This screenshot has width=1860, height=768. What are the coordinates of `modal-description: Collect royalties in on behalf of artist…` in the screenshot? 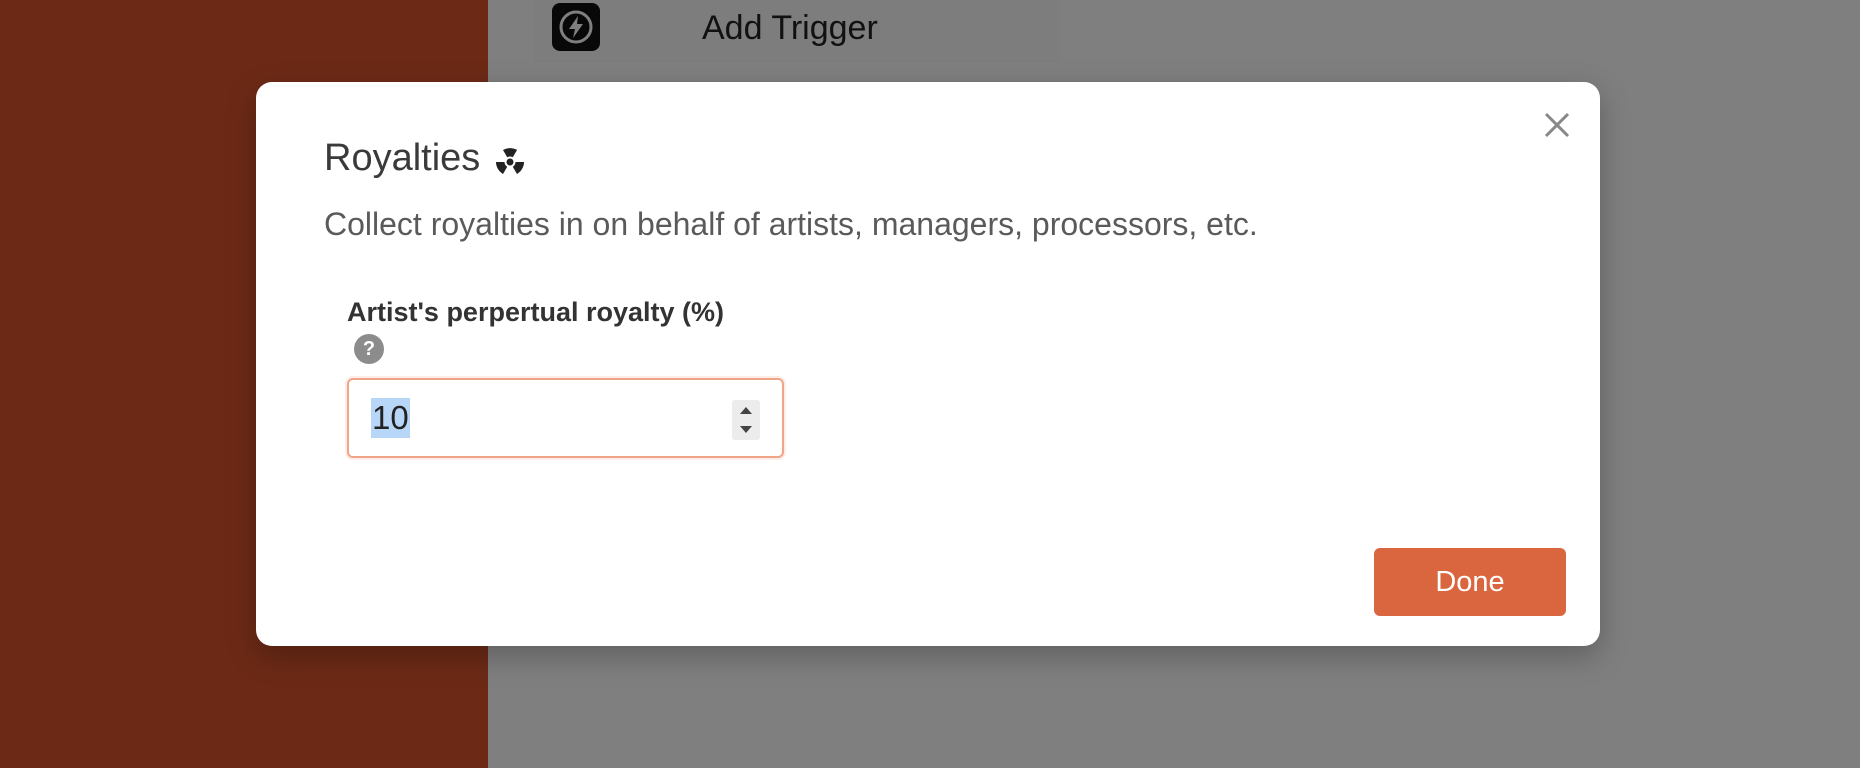 It's located at (791, 224).